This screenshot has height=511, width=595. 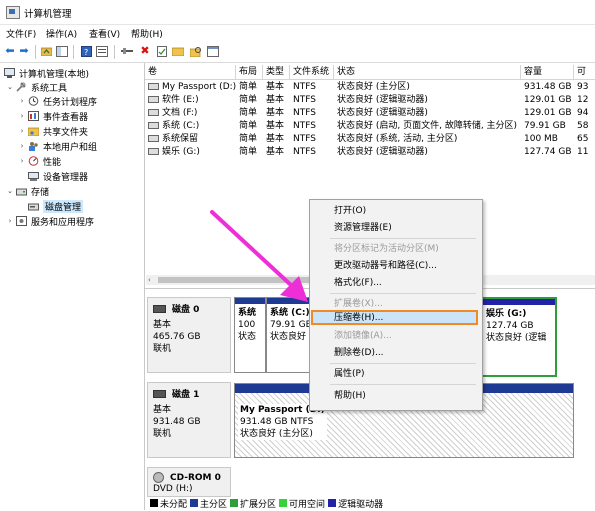 I want to click on menu-item-explorer: 资源管理器(E), so click(x=363, y=228).